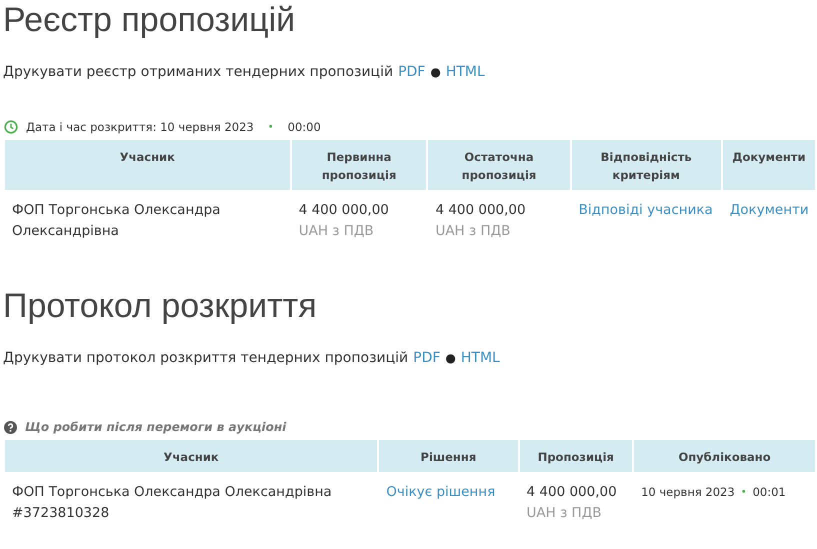 This screenshot has width=817, height=549. Describe the element at coordinates (160, 306) in the screenshot. I see `section-title: Протокол розкриття` at that location.